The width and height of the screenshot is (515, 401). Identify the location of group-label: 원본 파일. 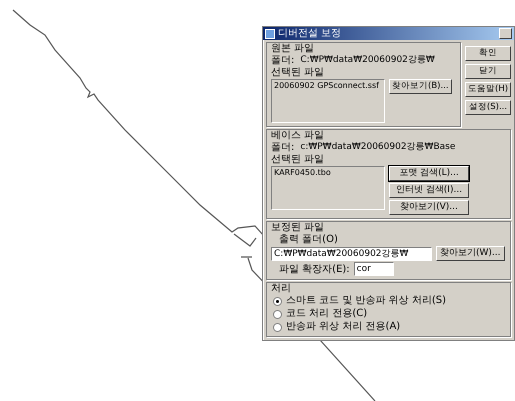
(293, 48).